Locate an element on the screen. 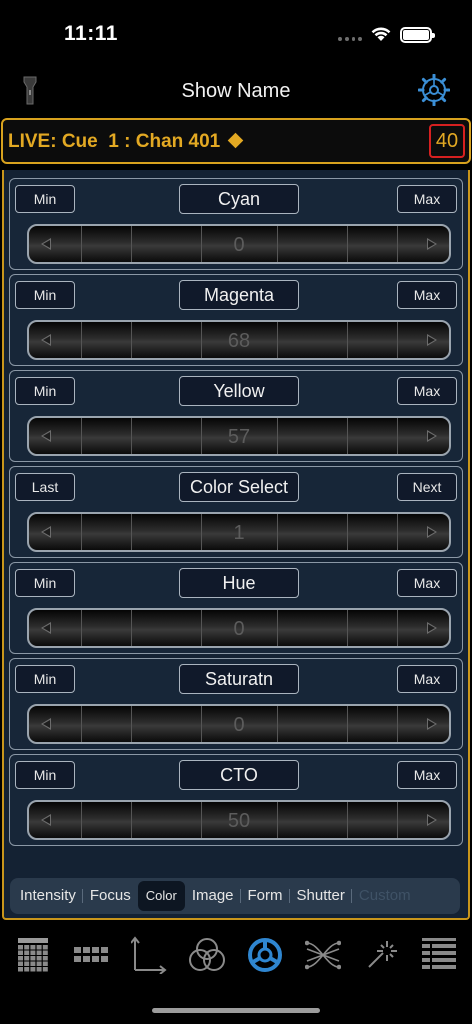 The height and width of the screenshot is (1024, 472). yellow-max-button: Max is located at coordinates (427, 391).